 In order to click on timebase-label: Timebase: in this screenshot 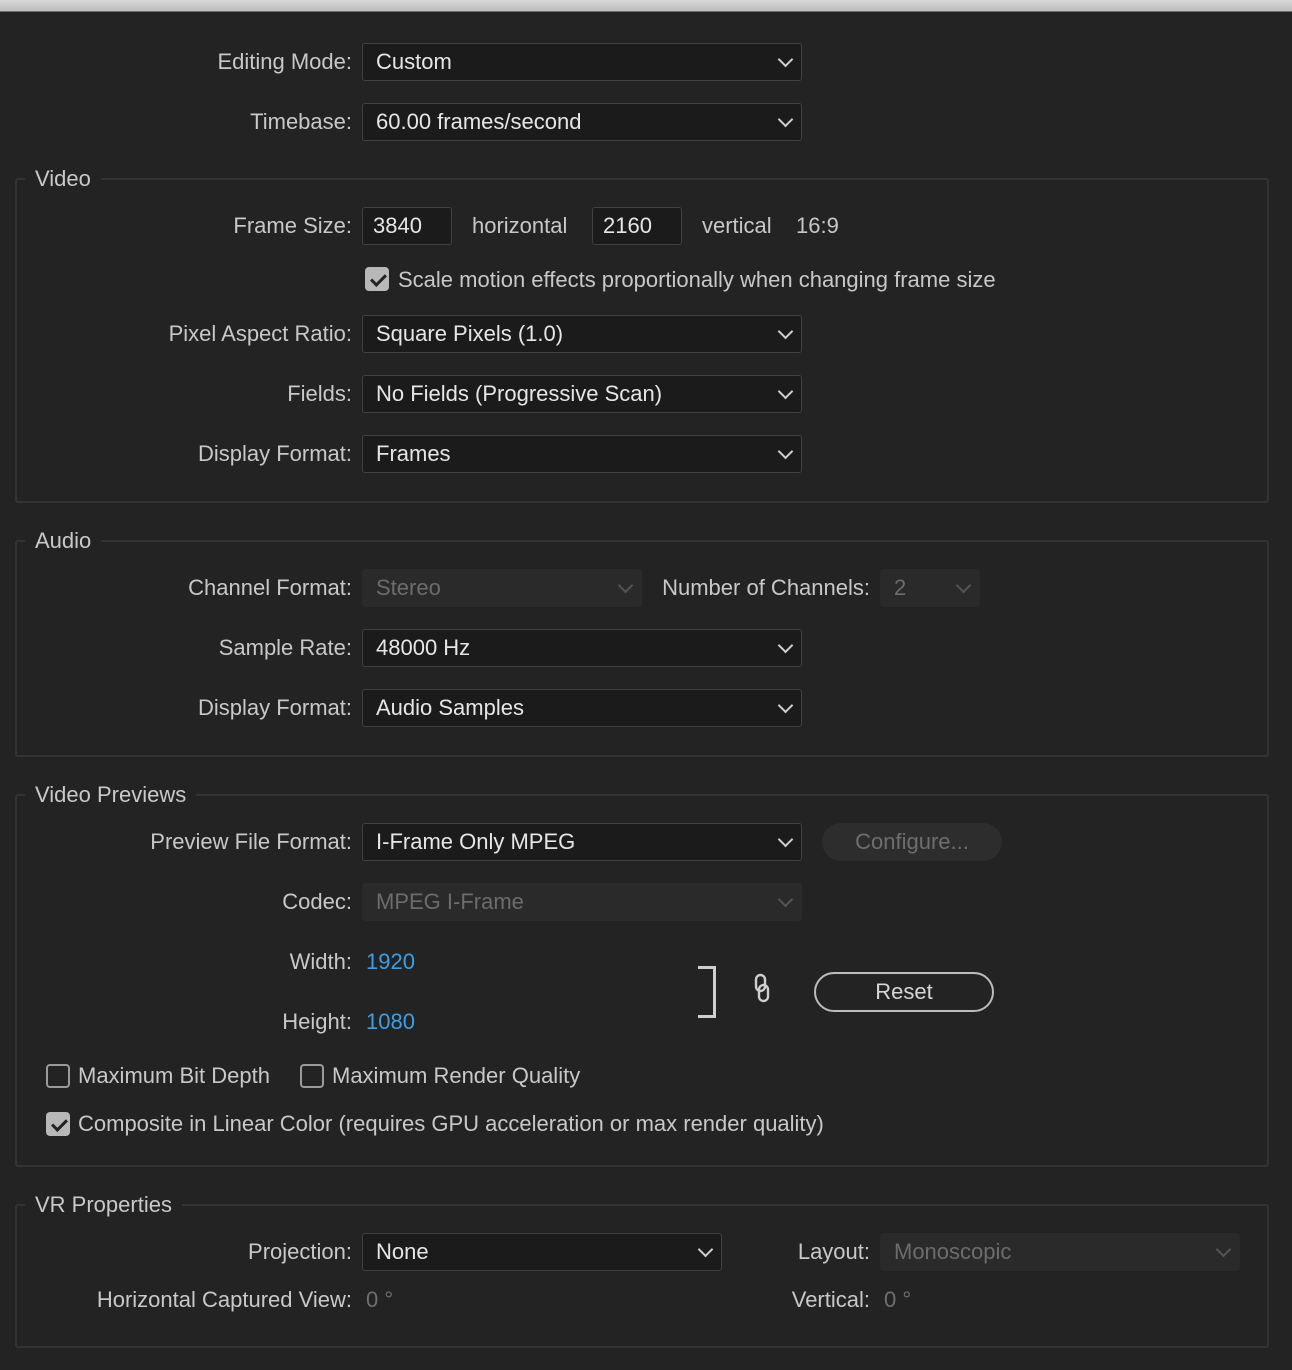, I will do `click(301, 121)`.